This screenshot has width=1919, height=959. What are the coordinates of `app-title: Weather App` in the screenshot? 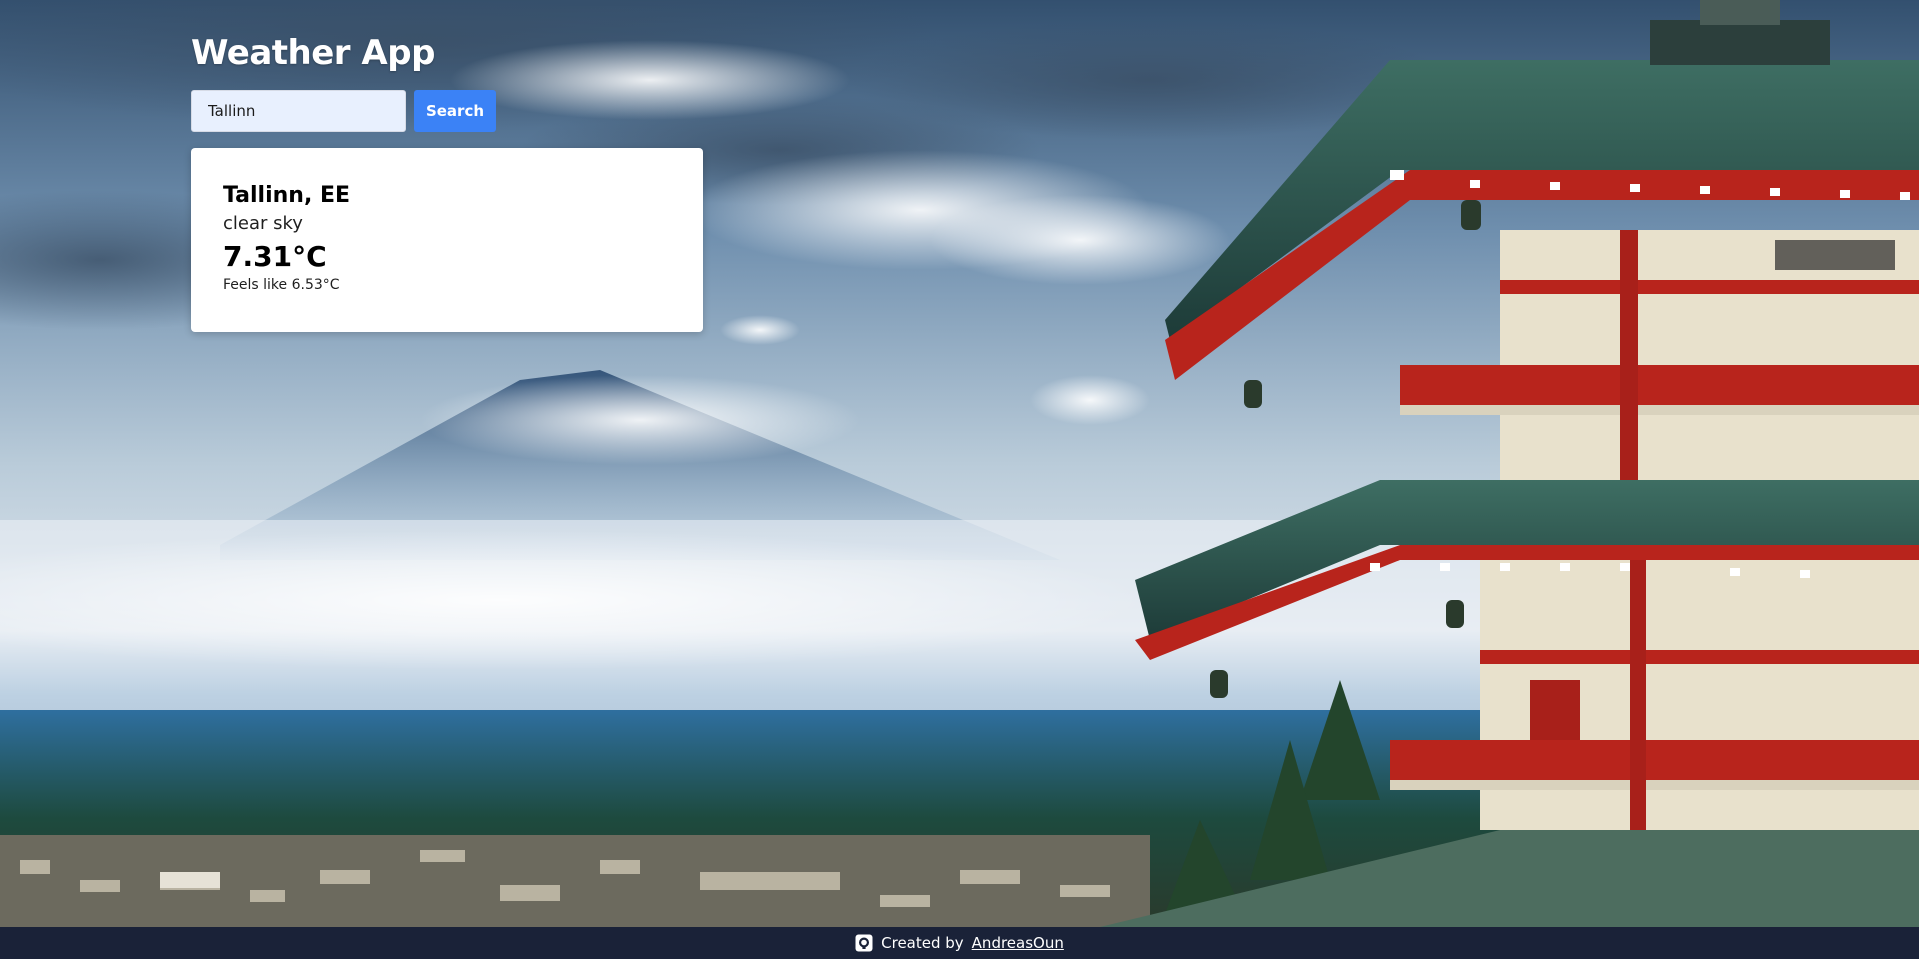 It's located at (313, 53).